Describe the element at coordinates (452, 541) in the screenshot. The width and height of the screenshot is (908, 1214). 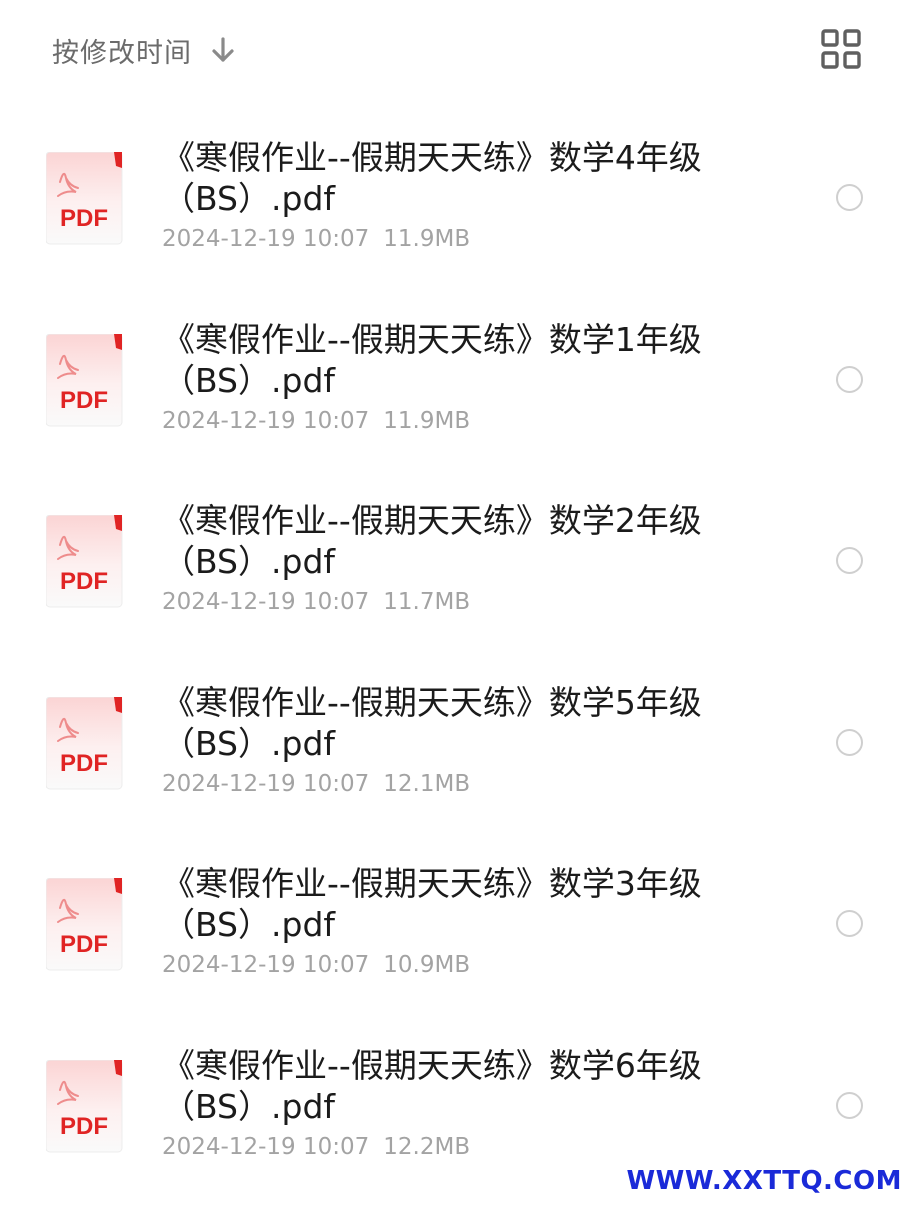
I see `file-name: 《寒假作业--假期天天练》数学2年级（BS）.pdf` at that location.